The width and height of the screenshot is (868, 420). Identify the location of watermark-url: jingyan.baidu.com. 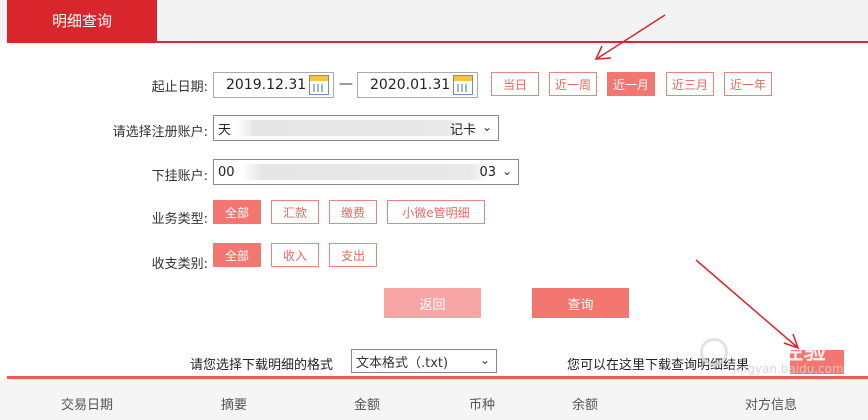
(788, 369).